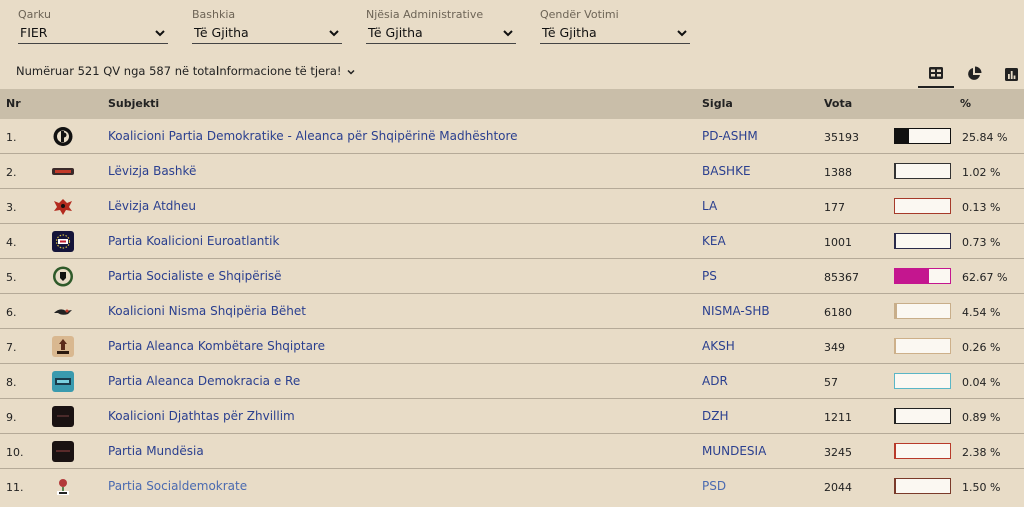 The width and height of the screenshot is (1024, 507). I want to click on dzh-logo-icon, so click(63, 416).